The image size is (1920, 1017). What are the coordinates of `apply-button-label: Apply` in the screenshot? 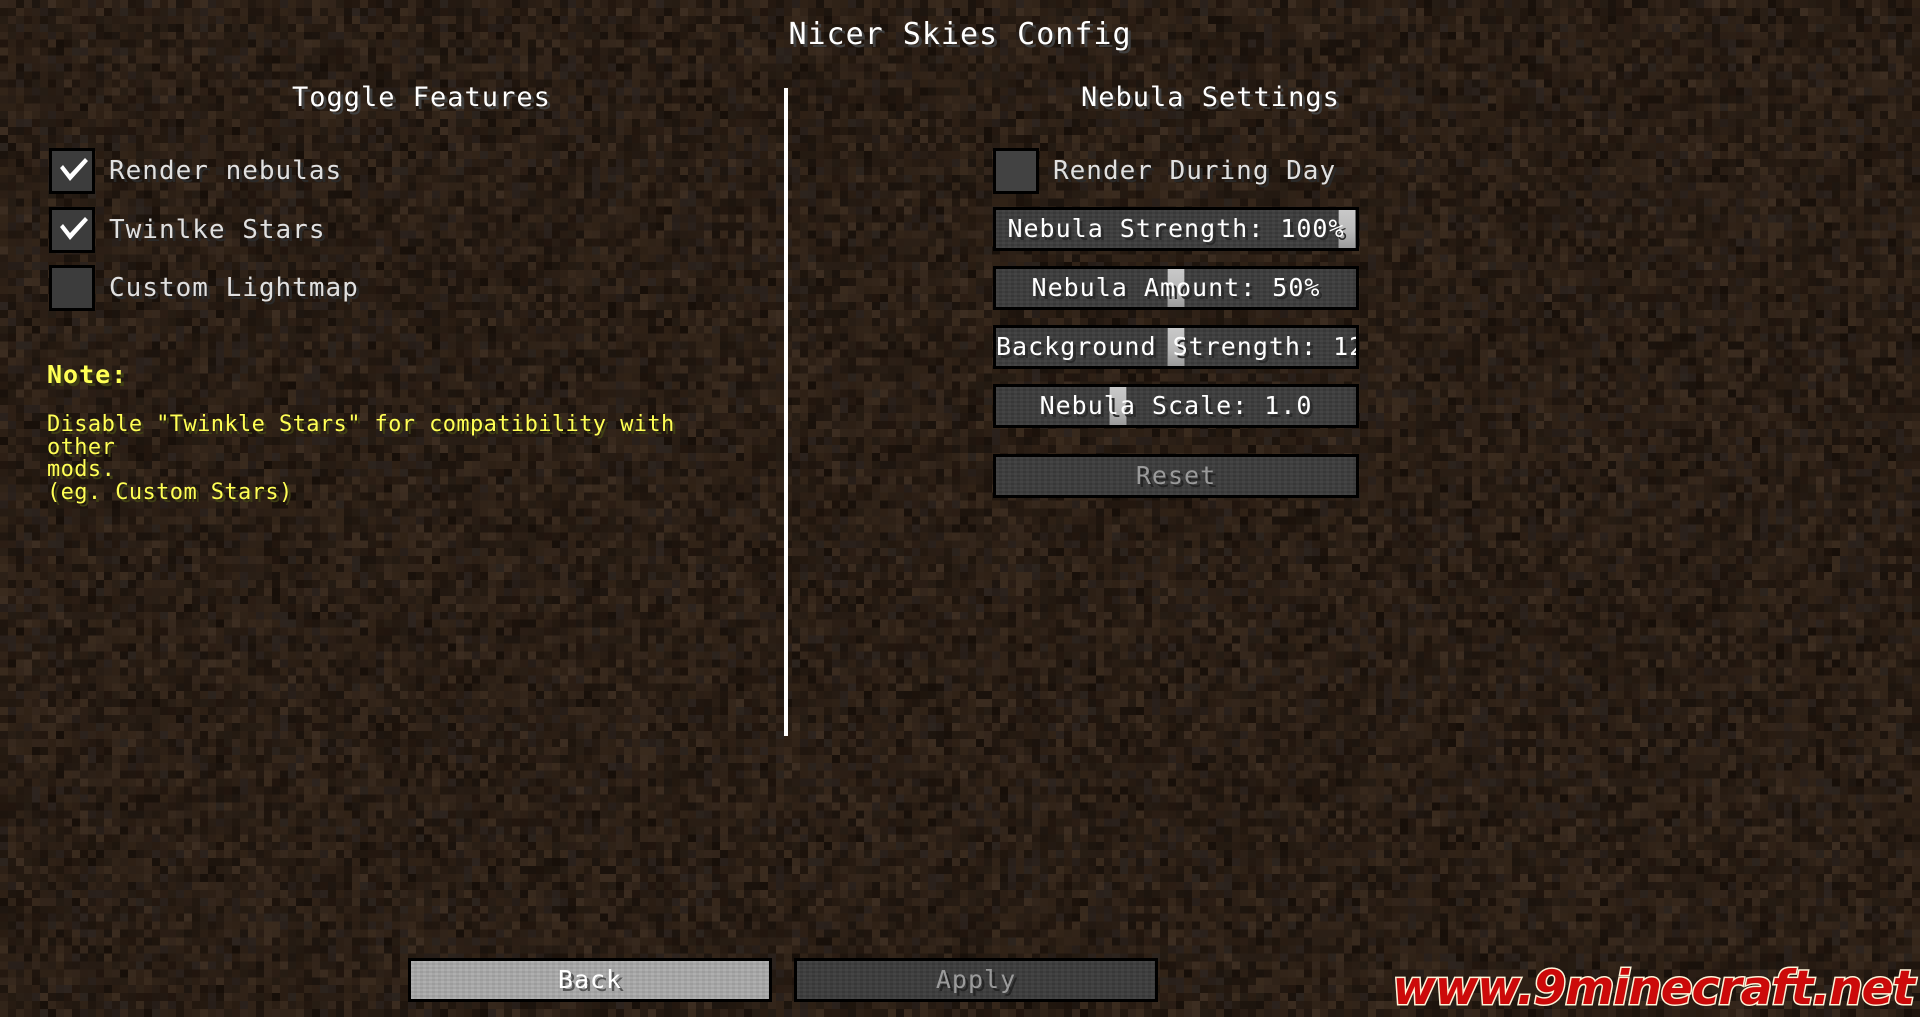 It's located at (976, 979).